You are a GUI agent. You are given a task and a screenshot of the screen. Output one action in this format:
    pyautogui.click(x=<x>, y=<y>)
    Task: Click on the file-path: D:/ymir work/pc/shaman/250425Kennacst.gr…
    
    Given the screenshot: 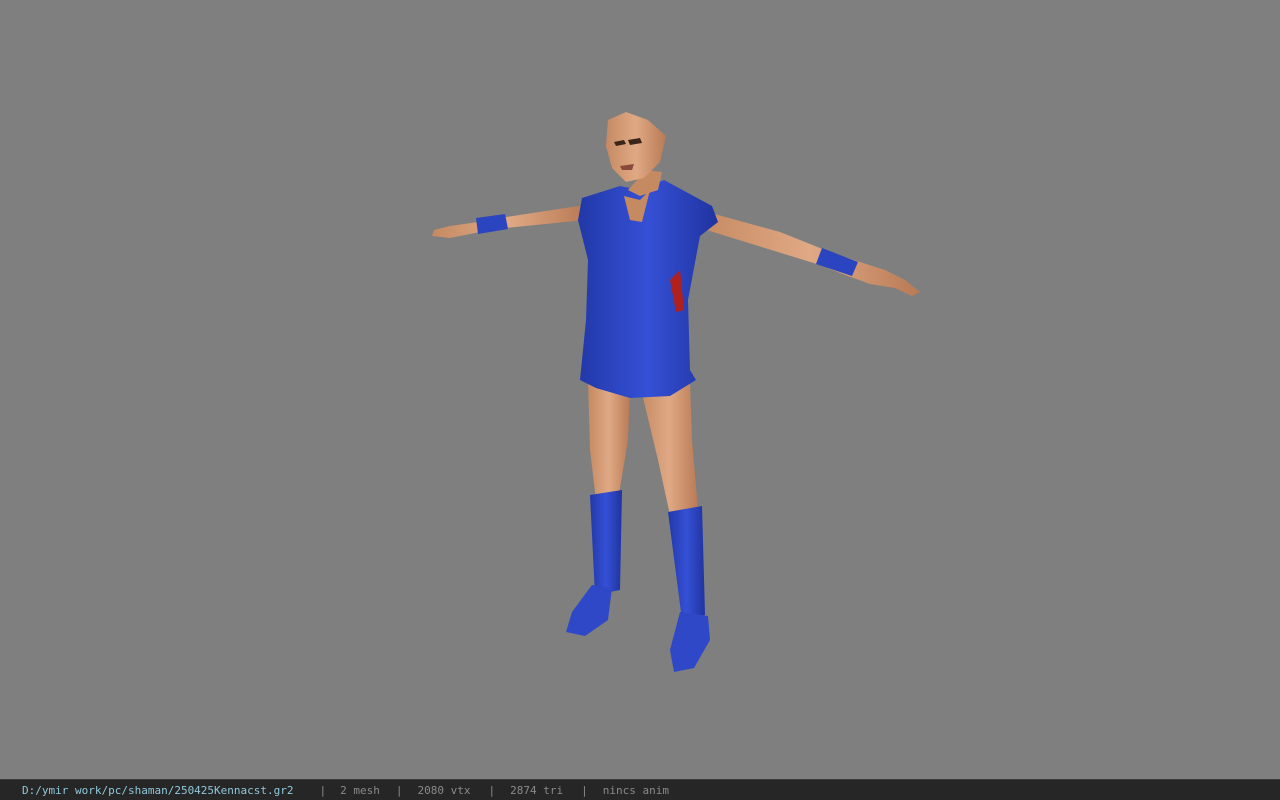 What is the action you would take?
    pyautogui.click(x=158, y=790)
    